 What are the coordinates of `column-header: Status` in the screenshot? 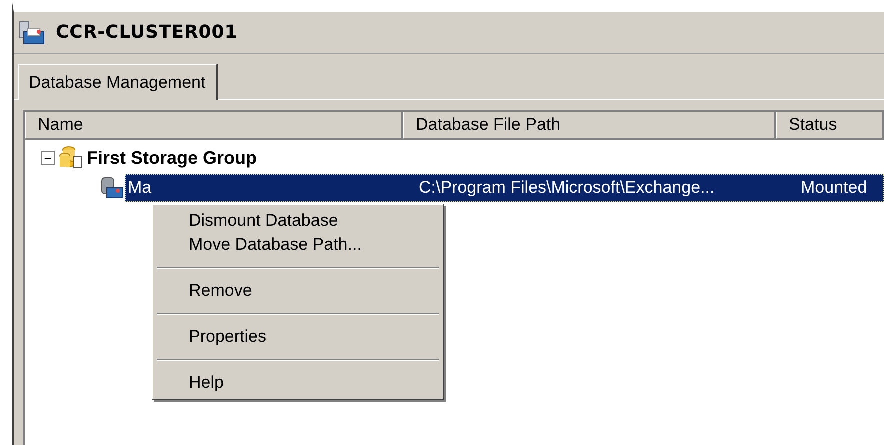 It's located at (830, 126).